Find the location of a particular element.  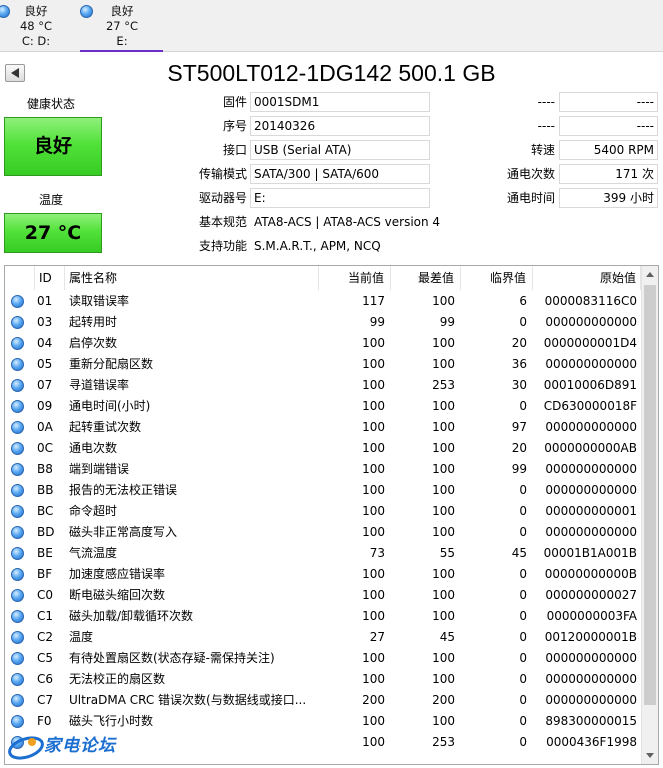

attribute-name: 端到端错误 is located at coordinates (99, 469).